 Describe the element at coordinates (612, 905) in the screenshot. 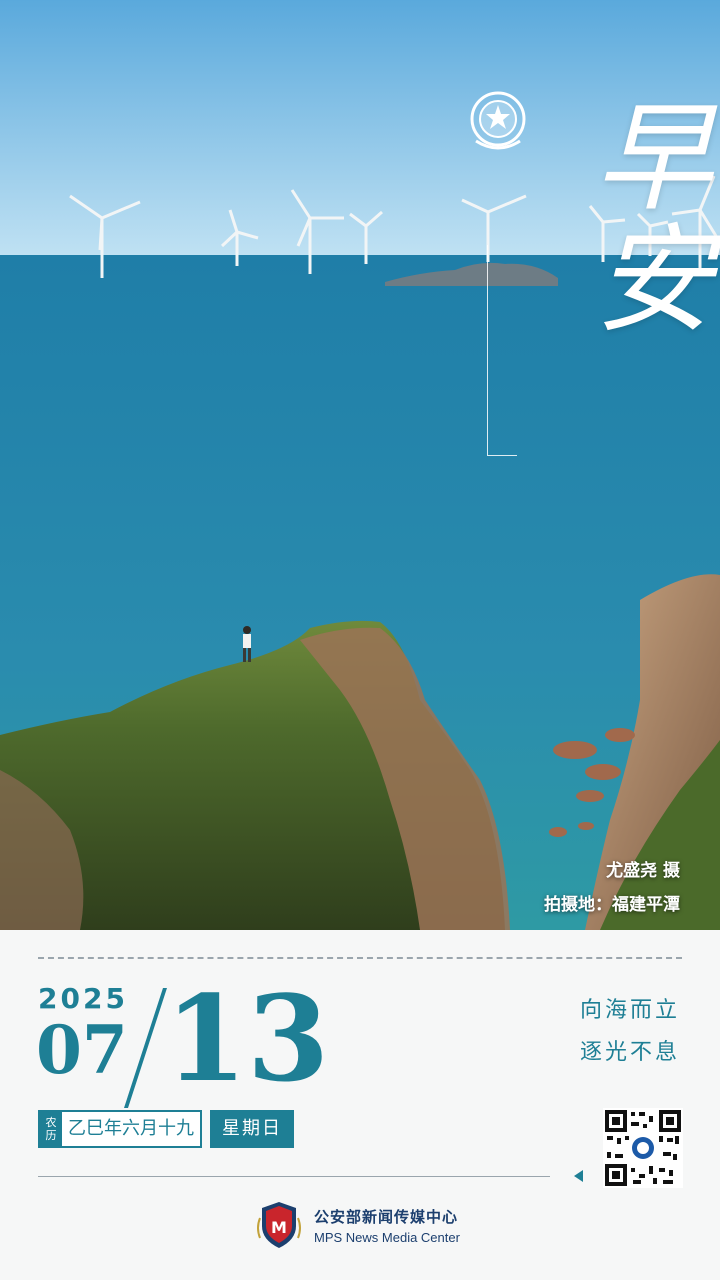

I see `photo-location: 拍摄地：福建平潭` at that location.